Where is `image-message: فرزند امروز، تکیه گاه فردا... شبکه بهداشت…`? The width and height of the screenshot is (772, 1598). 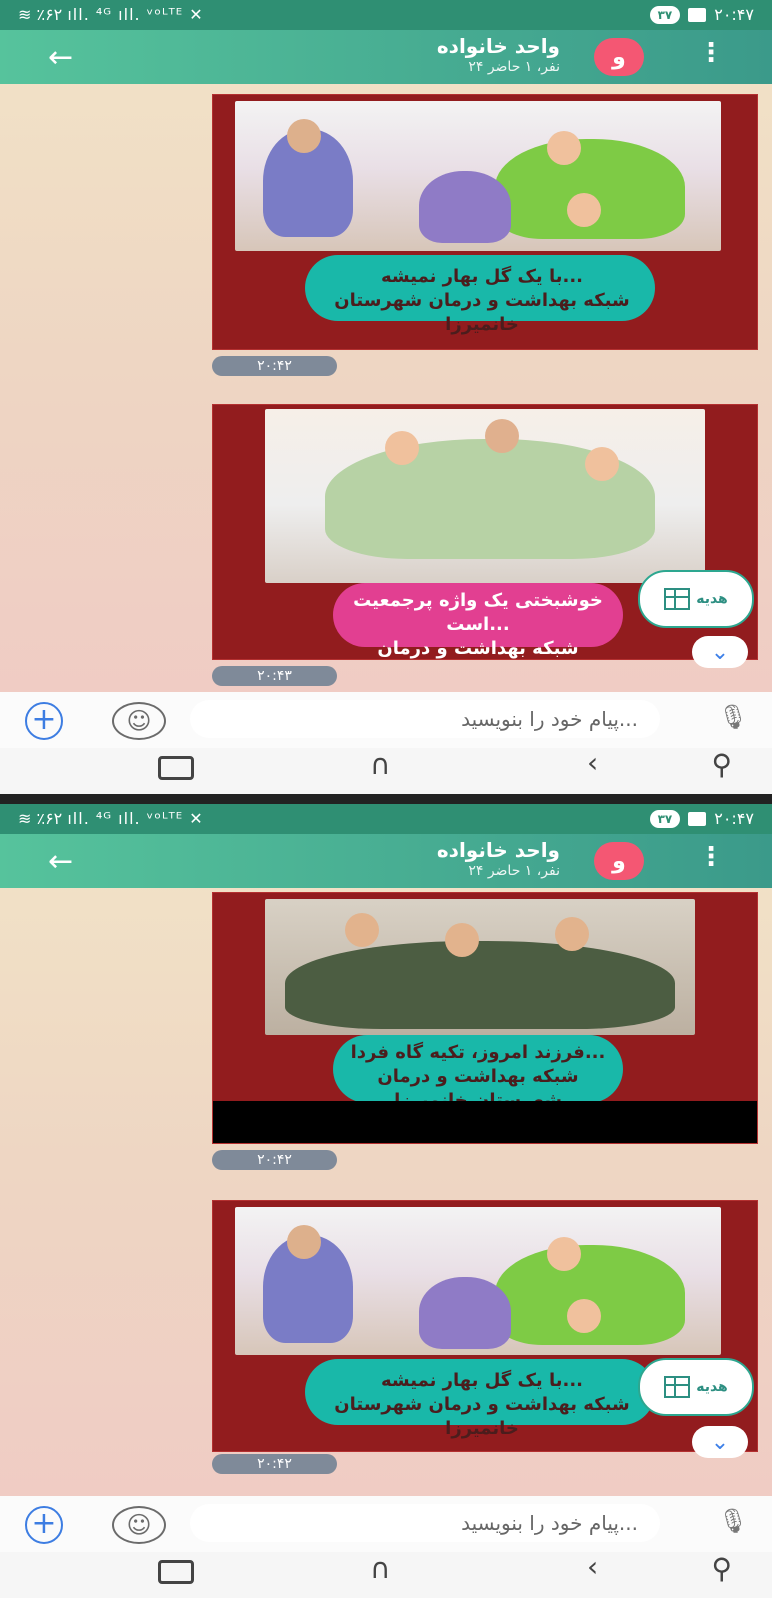 image-message: فرزند امروز، تکیه گاه فردا... شبکه بهداشت… is located at coordinates (485, 1018).